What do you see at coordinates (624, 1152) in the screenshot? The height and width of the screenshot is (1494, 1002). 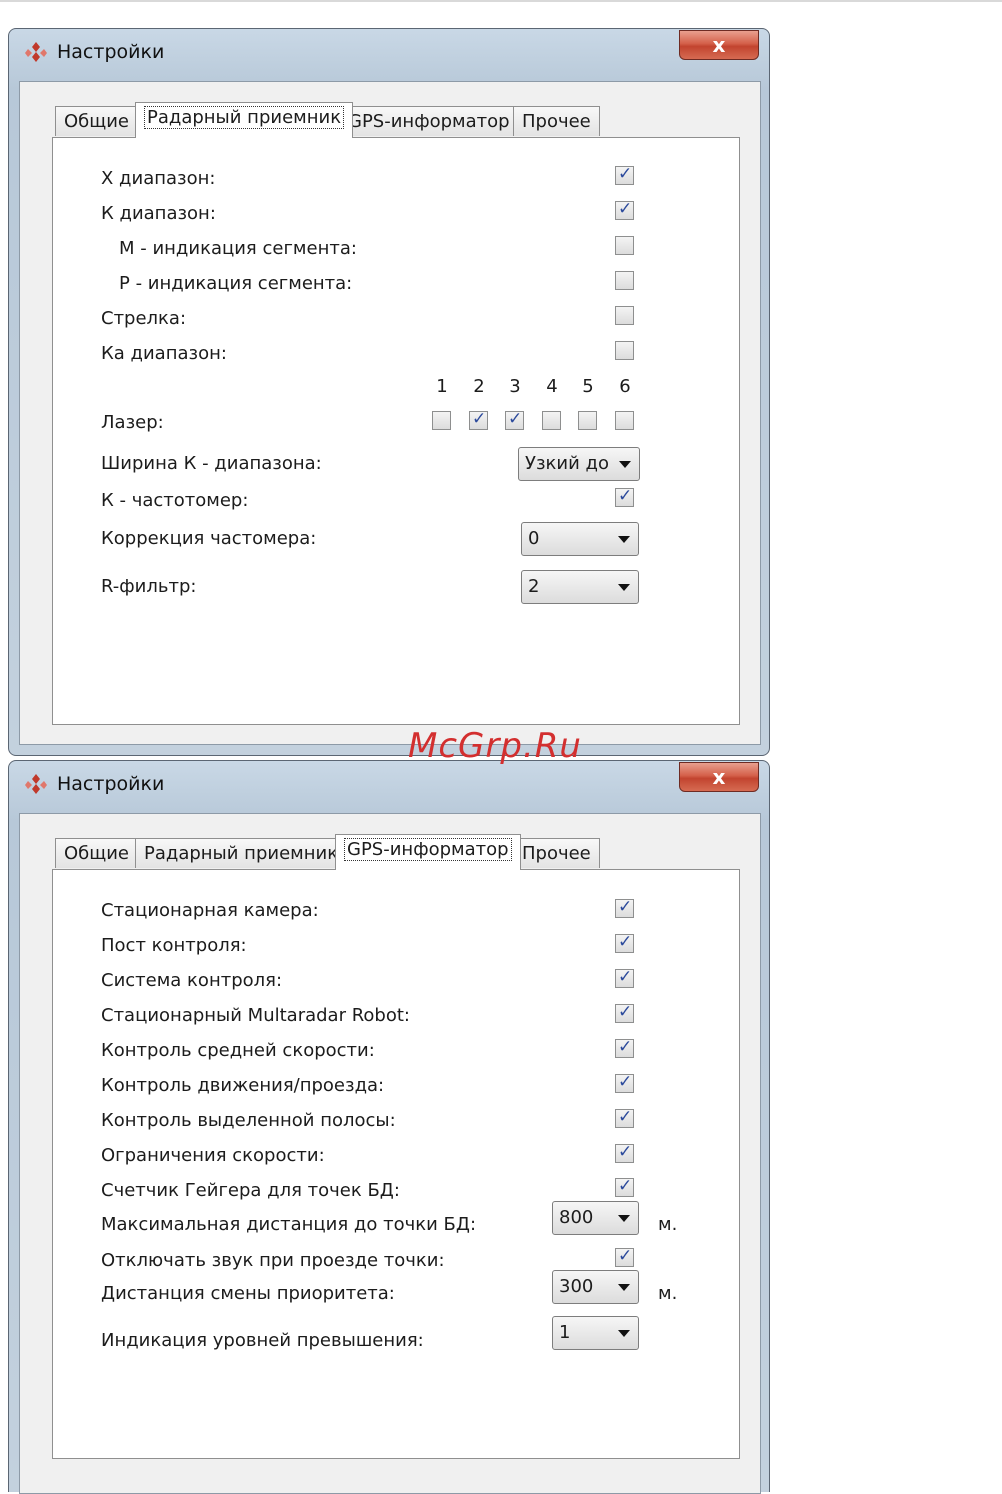 I see `speed-limits-checkbox` at bounding box center [624, 1152].